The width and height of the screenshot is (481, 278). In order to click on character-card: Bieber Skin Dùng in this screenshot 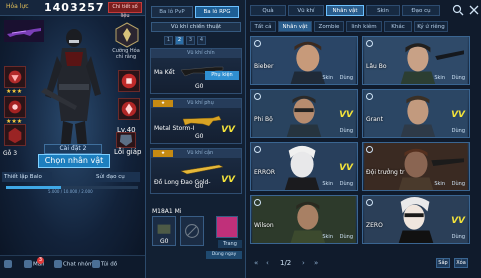, I will do `click(304, 60)`.